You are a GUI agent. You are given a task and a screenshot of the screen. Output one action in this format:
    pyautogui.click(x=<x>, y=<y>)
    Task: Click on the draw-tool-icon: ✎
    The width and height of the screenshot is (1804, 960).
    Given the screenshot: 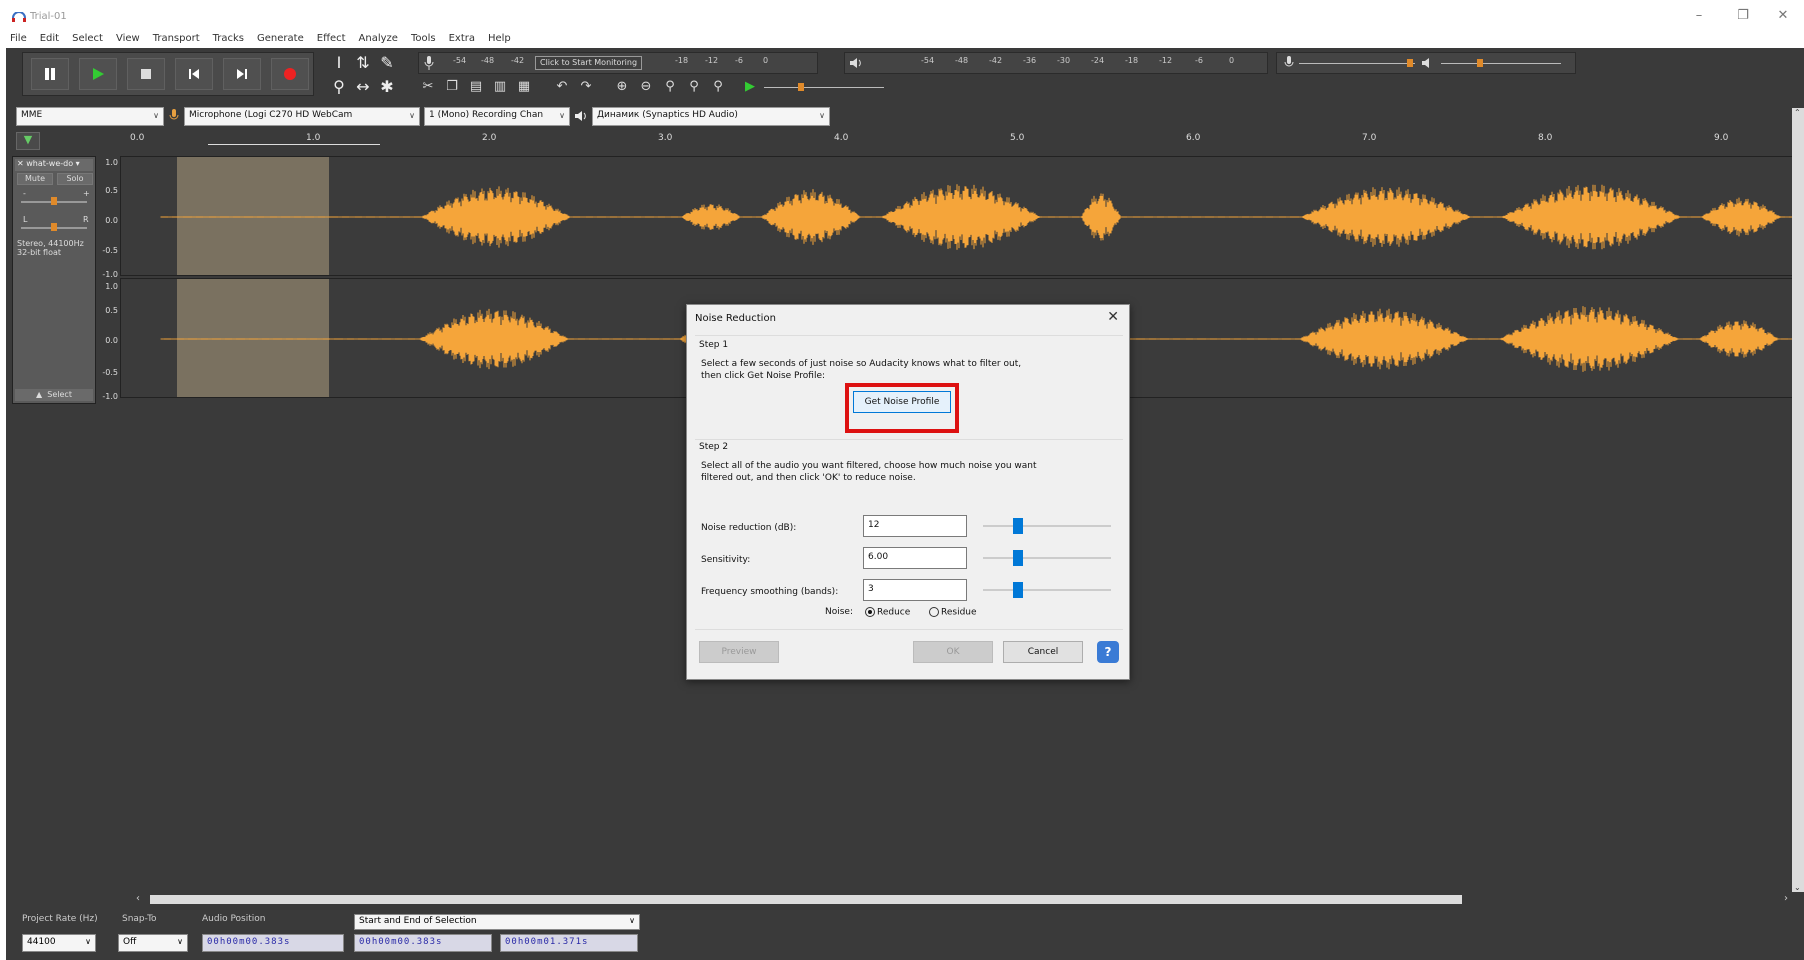 What is the action you would take?
    pyautogui.click(x=387, y=63)
    